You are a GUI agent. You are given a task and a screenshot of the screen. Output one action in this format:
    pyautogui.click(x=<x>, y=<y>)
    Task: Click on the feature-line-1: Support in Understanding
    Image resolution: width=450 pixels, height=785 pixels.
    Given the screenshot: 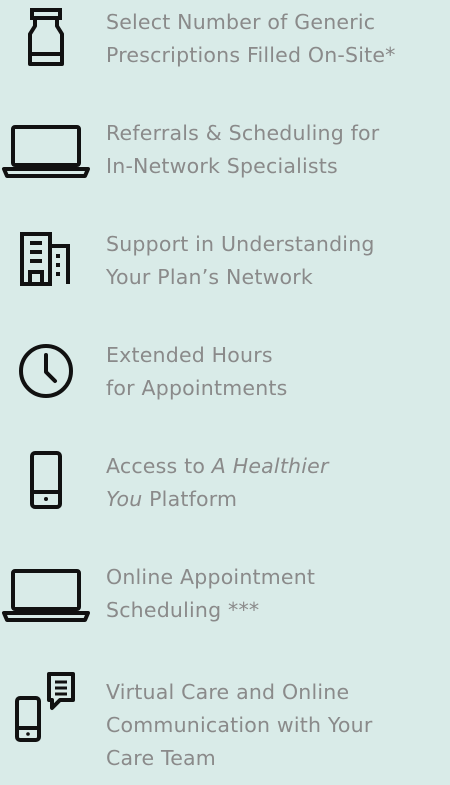 What is the action you would take?
    pyautogui.click(x=240, y=244)
    